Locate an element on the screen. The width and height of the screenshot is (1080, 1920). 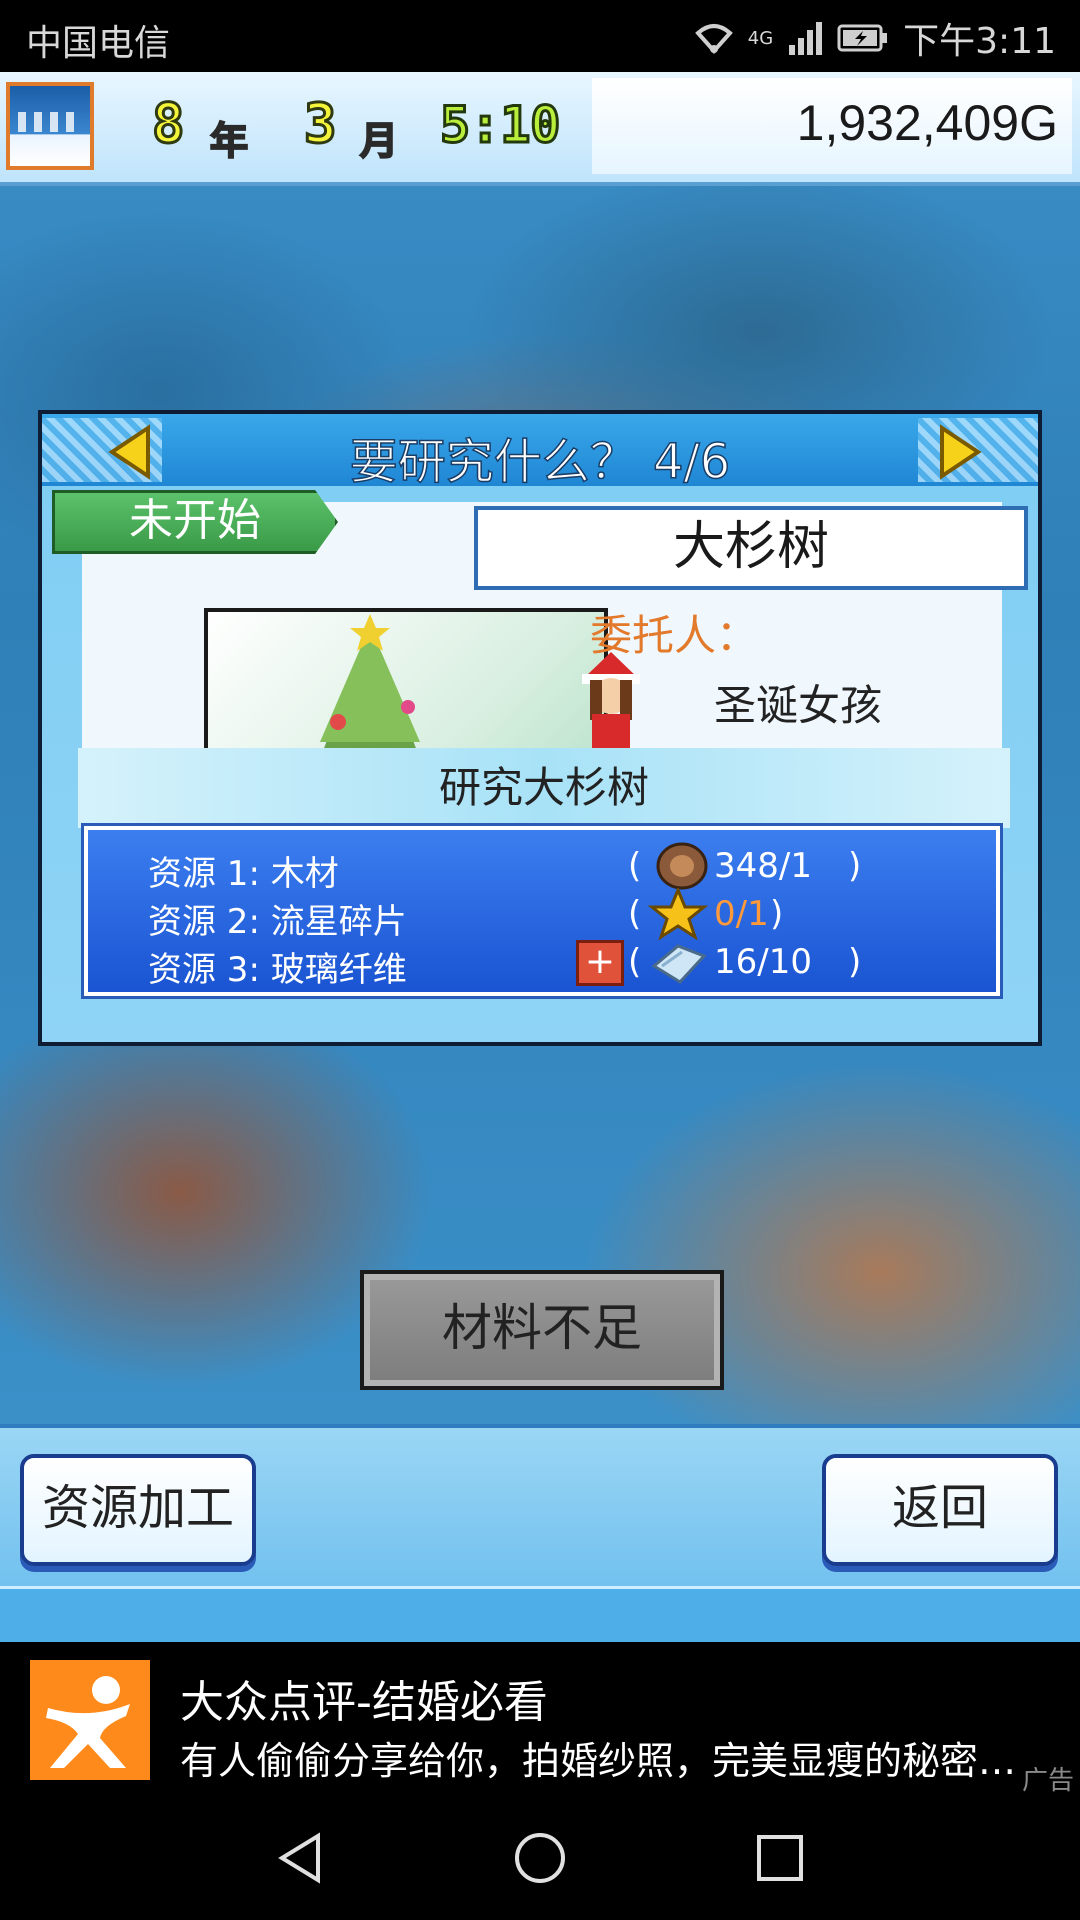
game-clock: 5:10 is located at coordinates (499, 125).